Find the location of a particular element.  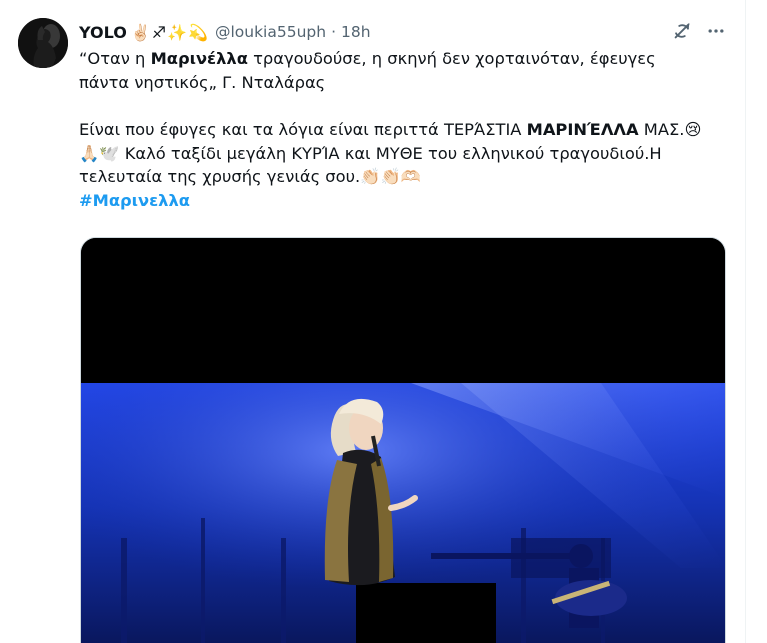

timeline-divider is located at coordinates (745, 321).